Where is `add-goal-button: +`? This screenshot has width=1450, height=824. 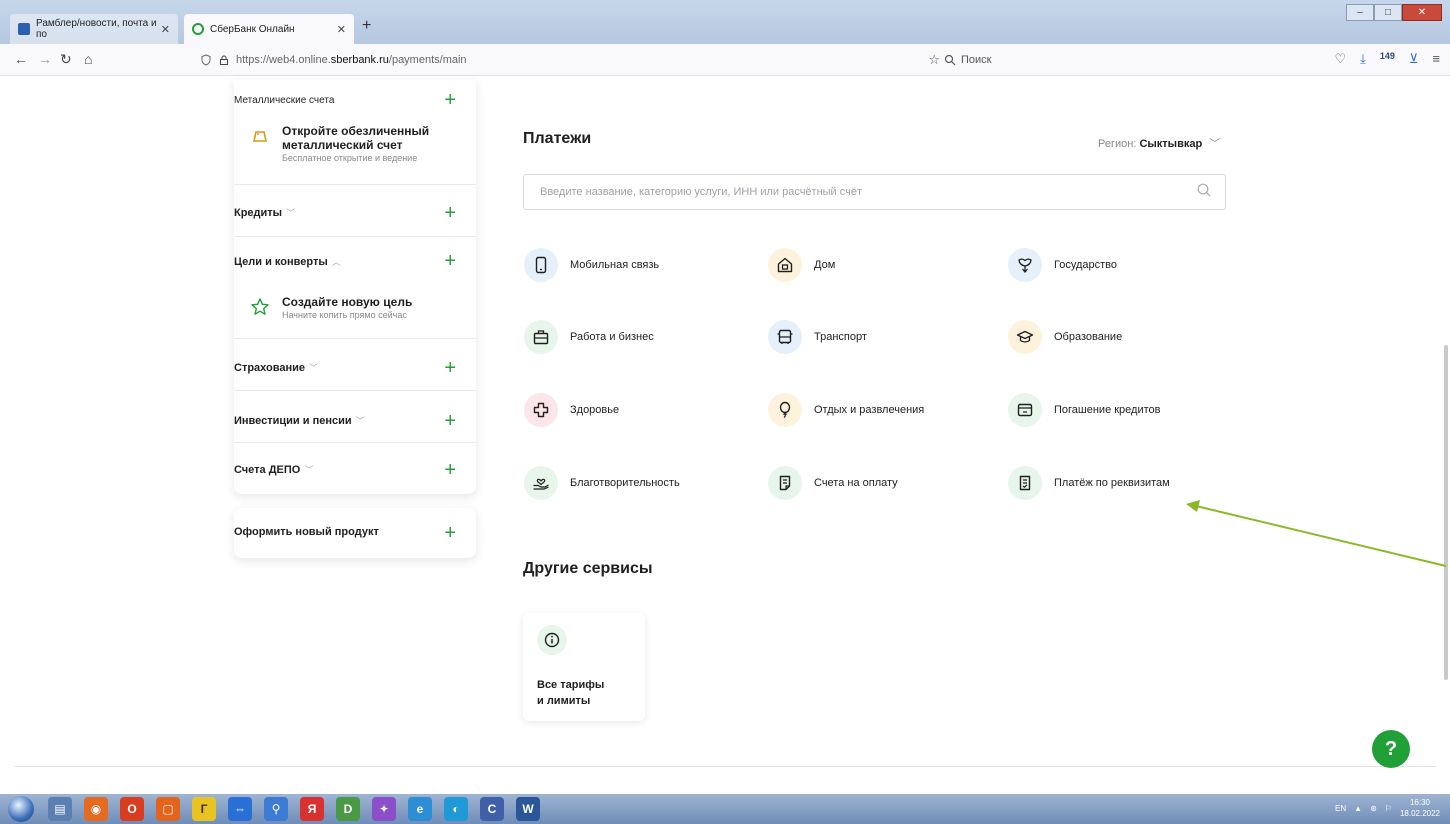
add-goal-button: + is located at coordinates (450, 261).